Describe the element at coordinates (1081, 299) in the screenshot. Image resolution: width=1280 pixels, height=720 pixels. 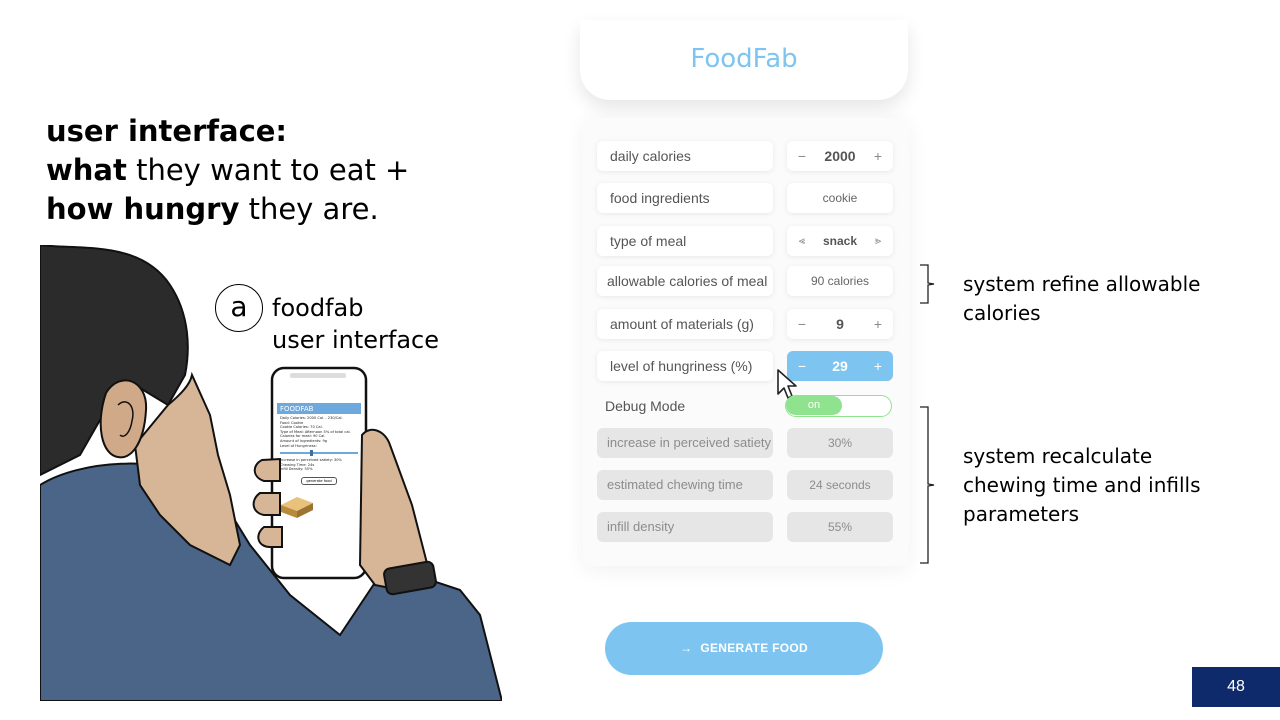
I see `refine-calories-note: system refine allowable calories` at that location.